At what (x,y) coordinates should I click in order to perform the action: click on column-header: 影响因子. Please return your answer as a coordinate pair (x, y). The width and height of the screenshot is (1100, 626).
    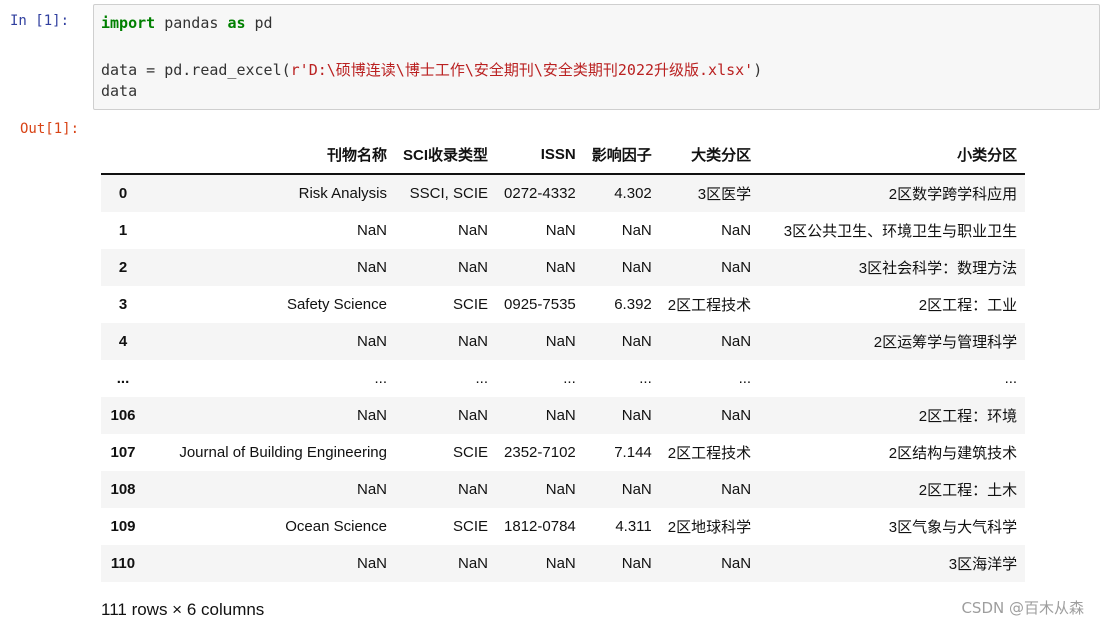
    Looking at the image, I should click on (621, 155).